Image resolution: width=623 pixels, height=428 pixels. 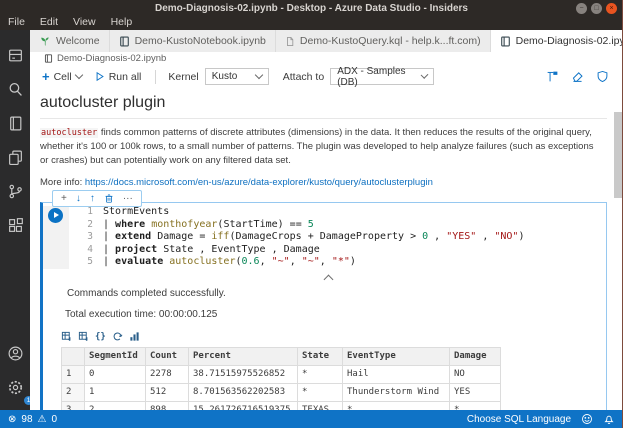 What do you see at coordinates (124, 41) in the screenshot?
I see `notebook-icon` at bounding box center [124, 41].